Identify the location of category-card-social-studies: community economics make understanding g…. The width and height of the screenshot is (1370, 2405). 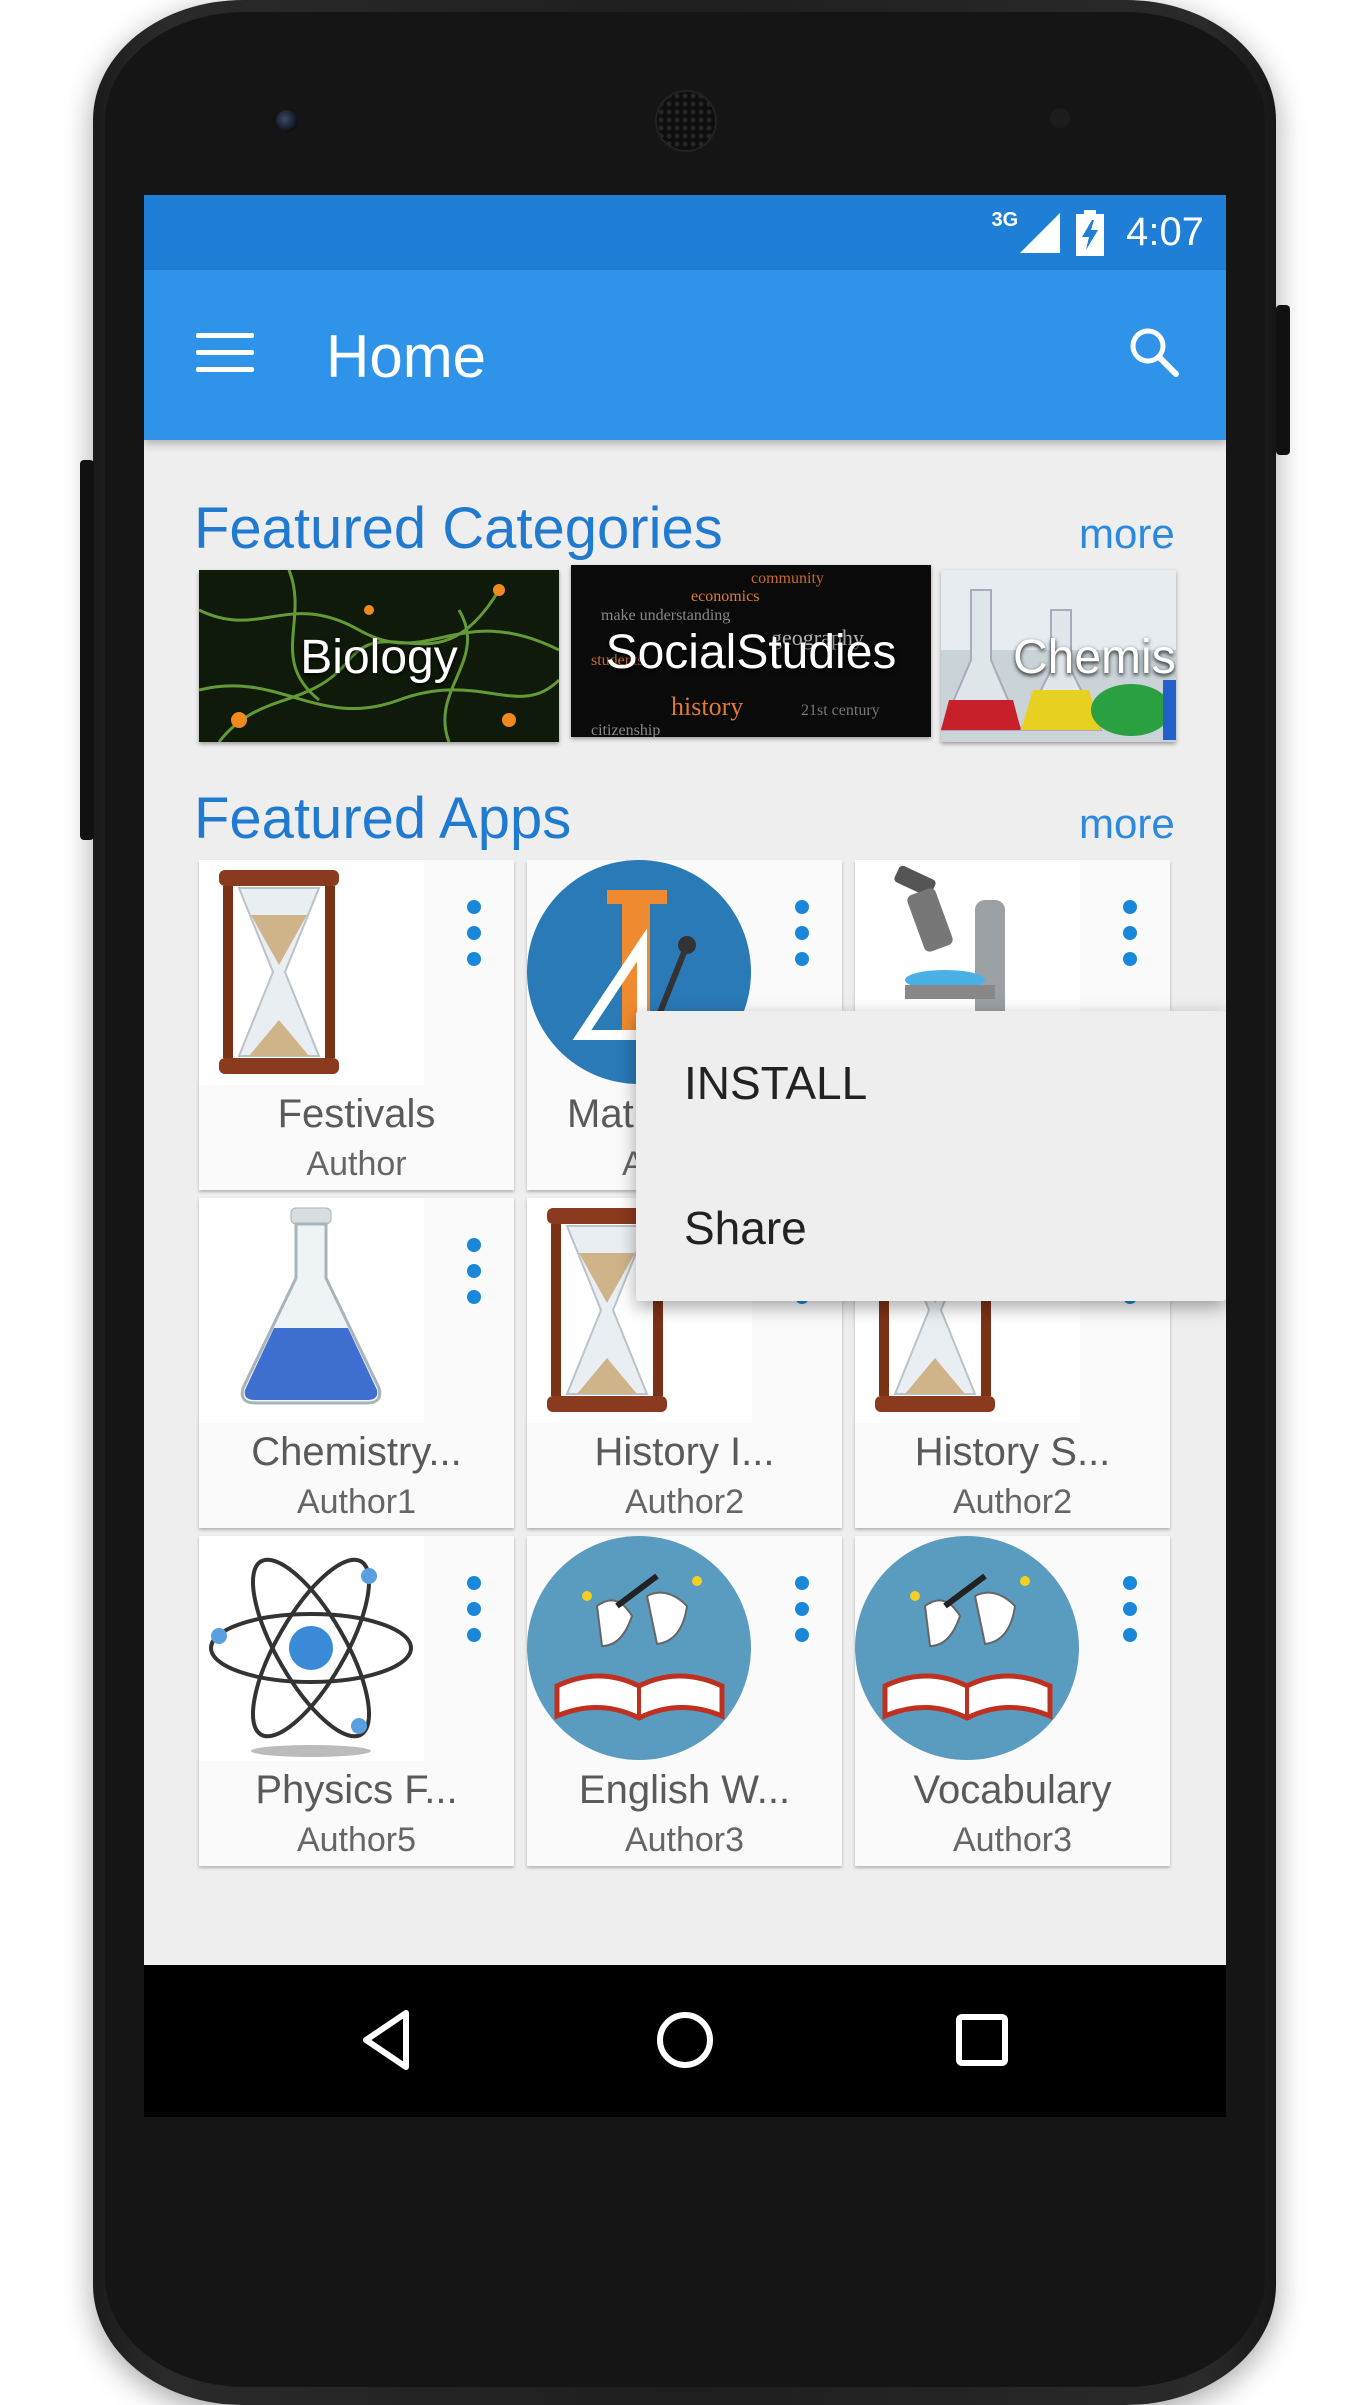
(751, 651).